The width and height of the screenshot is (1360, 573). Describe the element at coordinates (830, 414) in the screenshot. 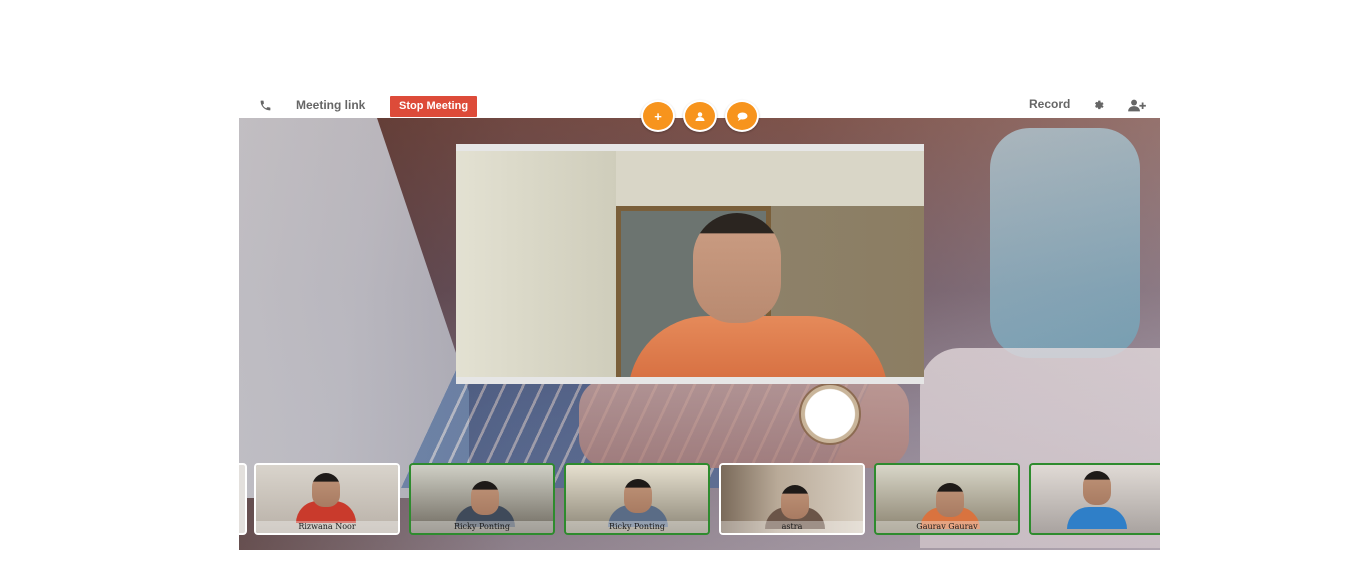

I see `background-watch` at that location.